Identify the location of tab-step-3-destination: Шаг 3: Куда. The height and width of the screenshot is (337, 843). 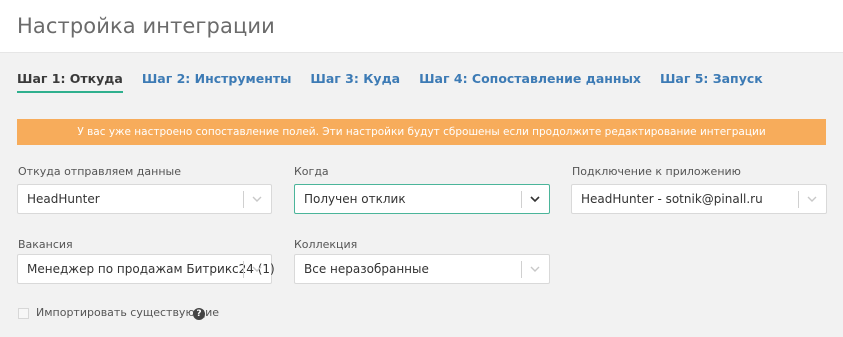
(355, 82).